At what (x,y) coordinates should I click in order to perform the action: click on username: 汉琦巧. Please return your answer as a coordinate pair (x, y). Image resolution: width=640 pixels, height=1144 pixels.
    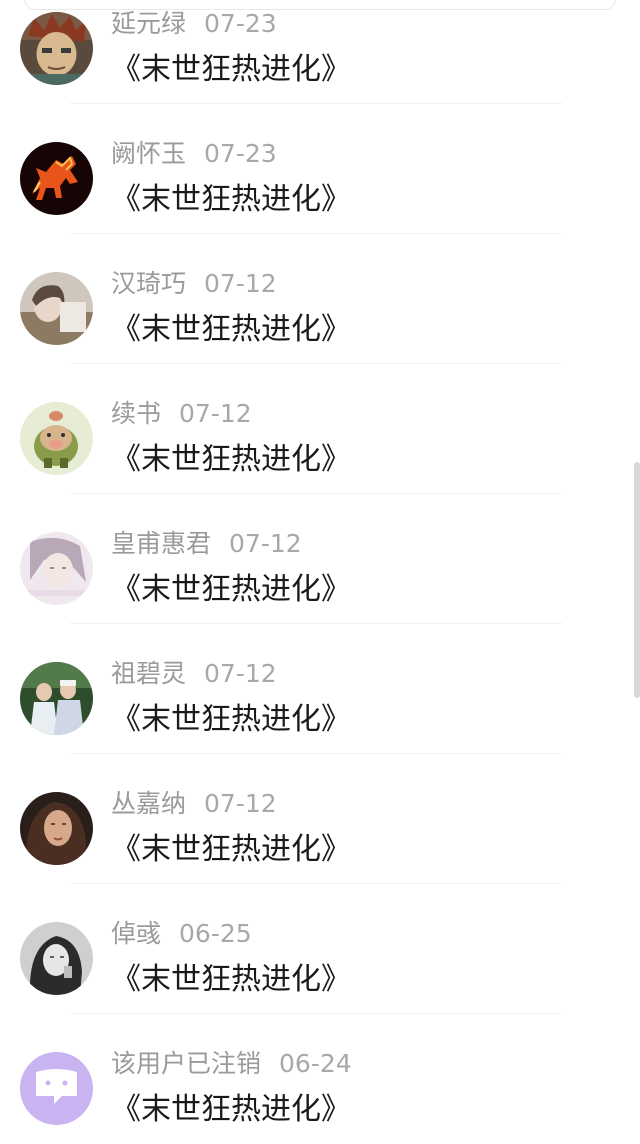
    Looking at the image, I should click on (148, 283).